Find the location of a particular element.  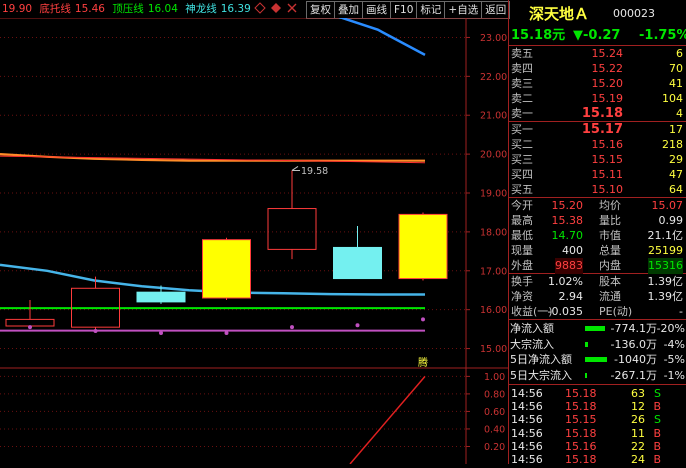

legend-top-pressure-value: 16.04 is located at coordinates (162, 9).